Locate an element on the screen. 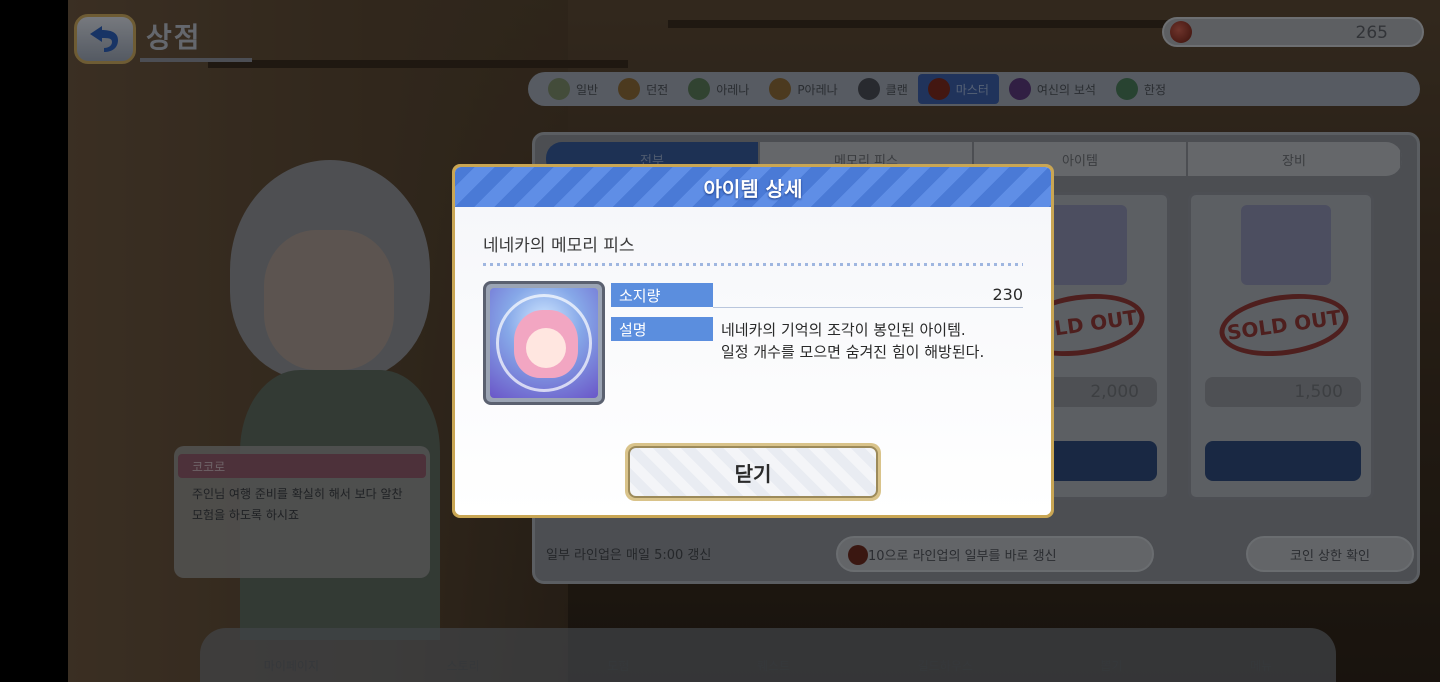 This screenshot has height=682, width=1440. item-icon-frame is located at coordinates (544, 343).